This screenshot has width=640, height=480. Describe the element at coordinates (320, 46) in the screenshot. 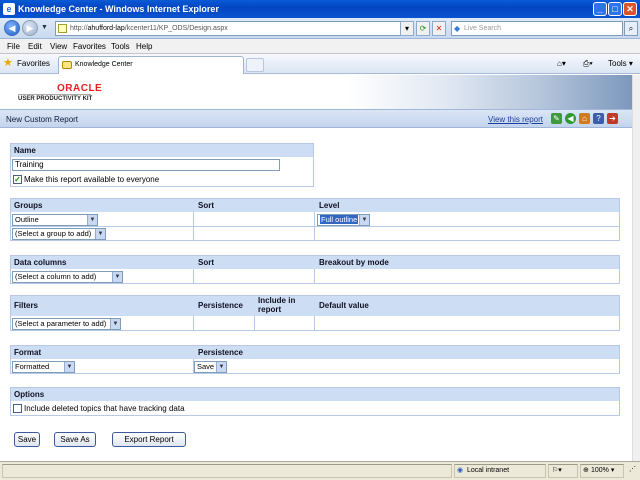

I see `menu-bar: File Edit View Favorites Tools Help` at that location.